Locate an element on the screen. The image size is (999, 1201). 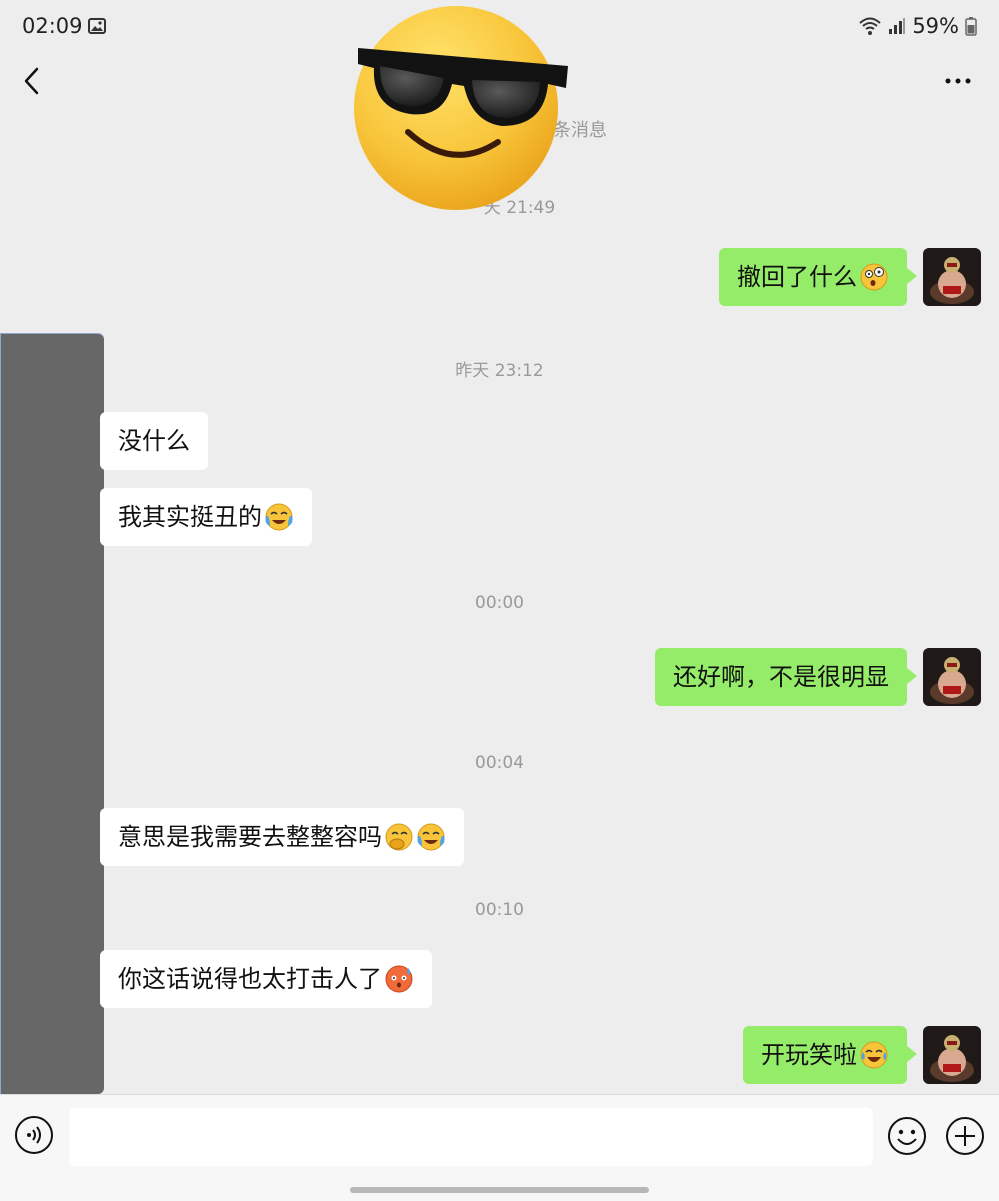
more-icon is located at coordinates (958, 81).